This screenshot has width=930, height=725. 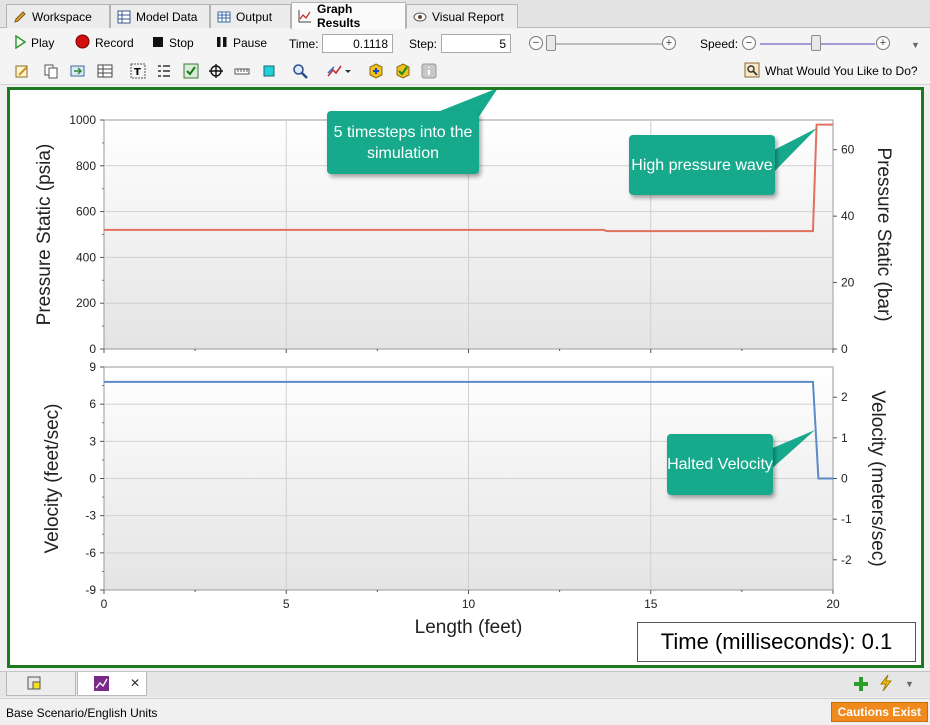 I want to click on play-label: Play, so click(x=43, y=43).